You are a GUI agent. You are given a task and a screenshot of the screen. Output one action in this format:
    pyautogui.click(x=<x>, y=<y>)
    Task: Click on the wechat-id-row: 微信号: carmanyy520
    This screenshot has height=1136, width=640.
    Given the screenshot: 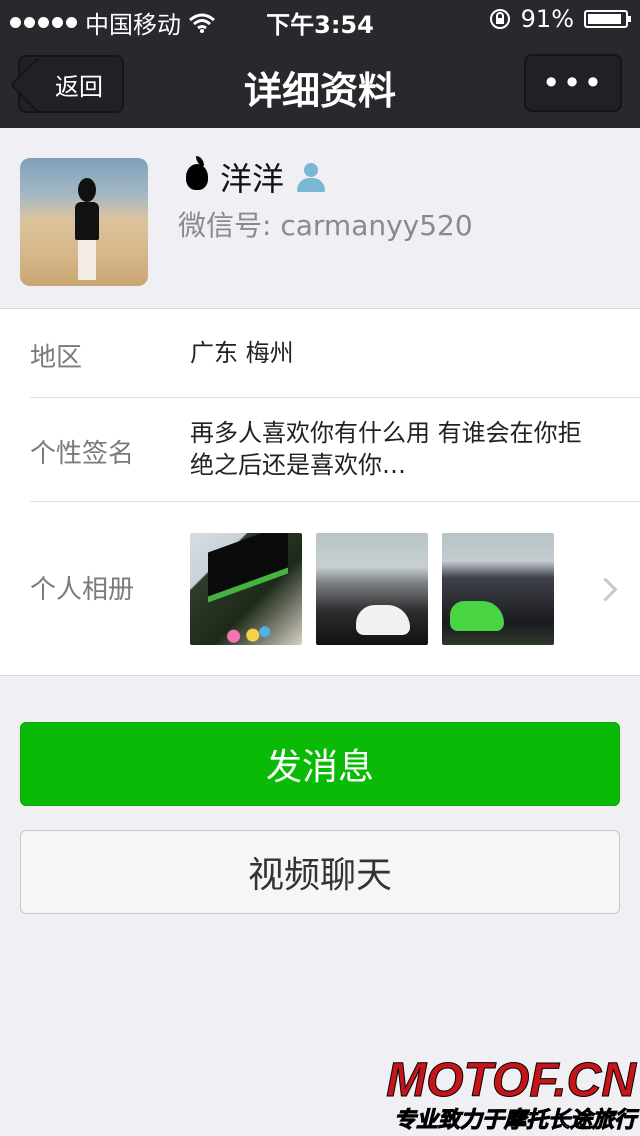 What is the action you would take?
    pyautogui.click(x=325, y=224)
    